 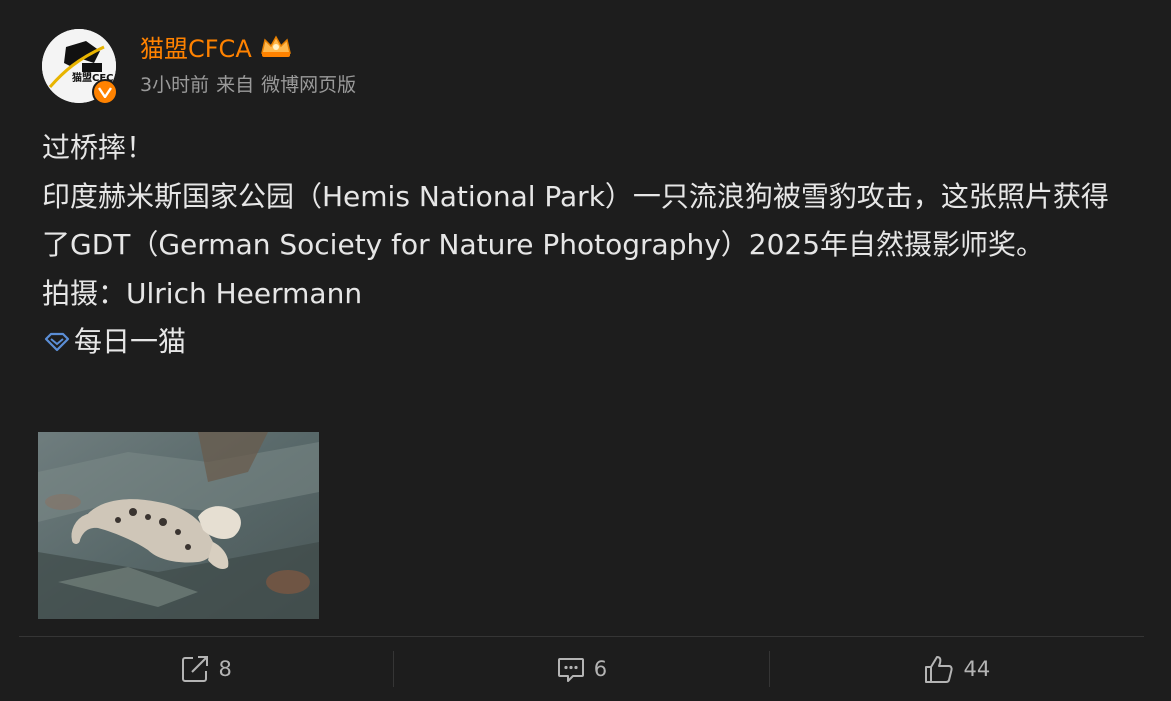 What do you see at coordinates (98, 147) in the screenshot?
I see `content-line-title: 过桥摔！` at bounding box center [98, 147].